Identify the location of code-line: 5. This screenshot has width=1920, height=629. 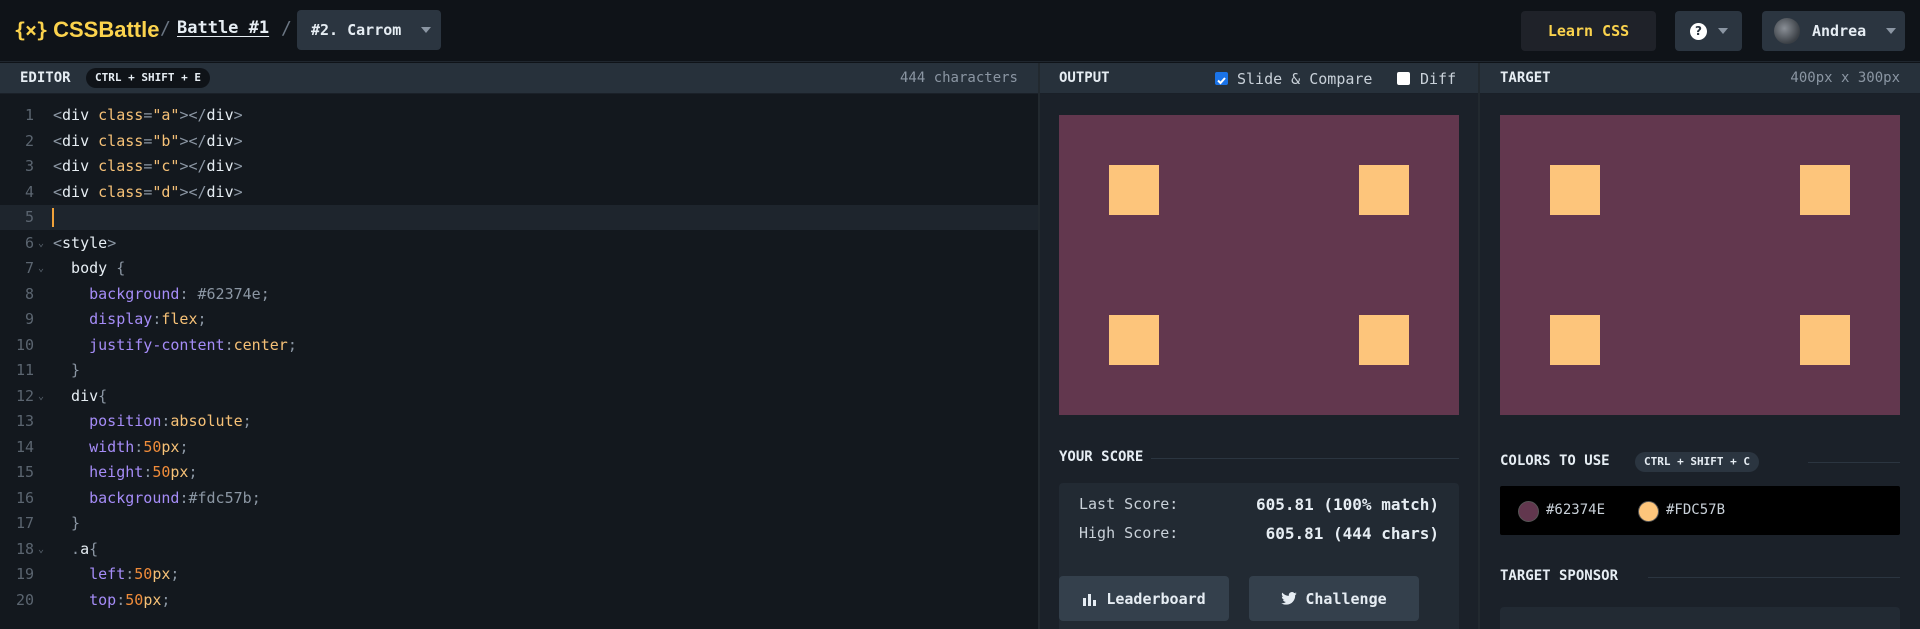
(519, 217).